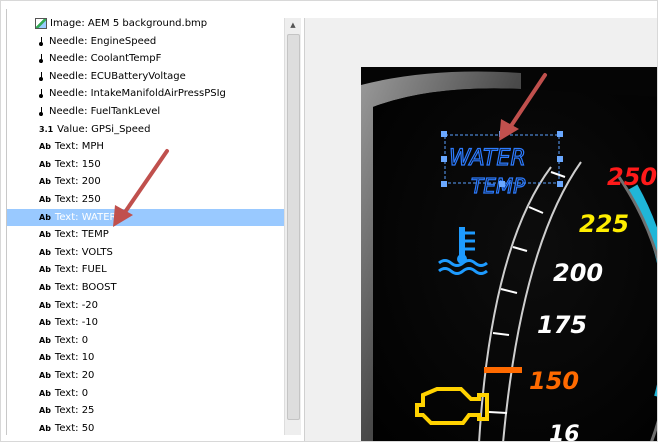 The height and width of the screenshot is (442, 658). I want to click on tree-item: Needle: EngineSpeed, so click(146, 41).